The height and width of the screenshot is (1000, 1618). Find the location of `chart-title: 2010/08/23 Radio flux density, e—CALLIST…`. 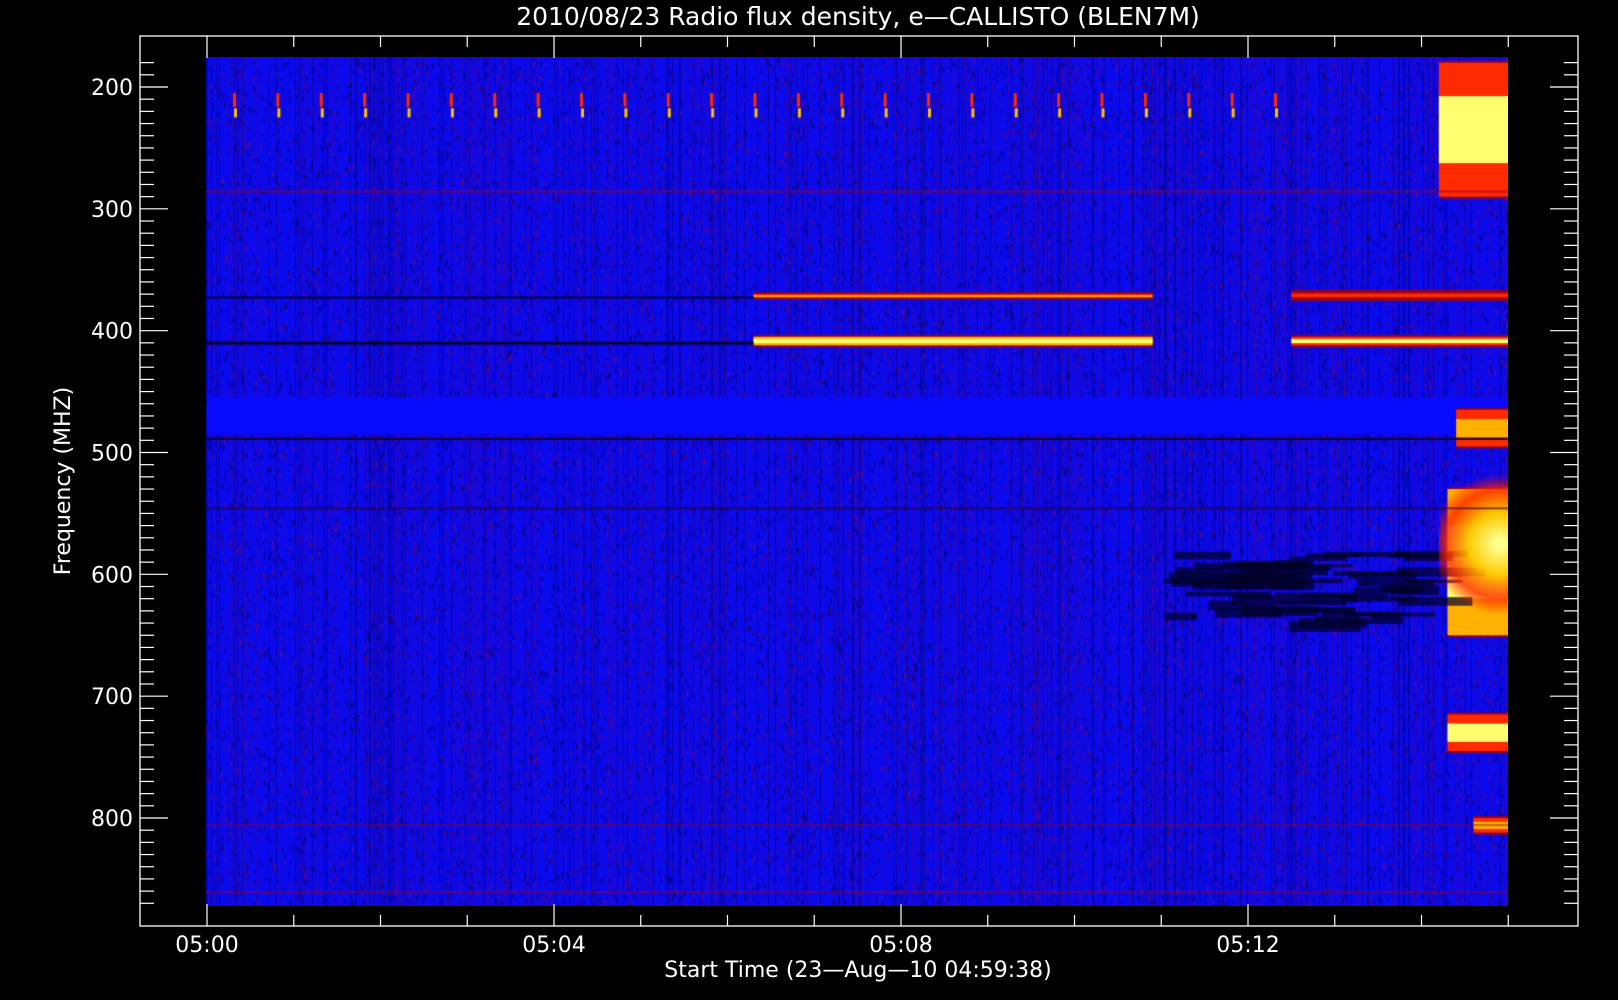

chart-title: 2010/08/23 Radio flux density, e—CALLIST… is located at coordinates (858, 16).